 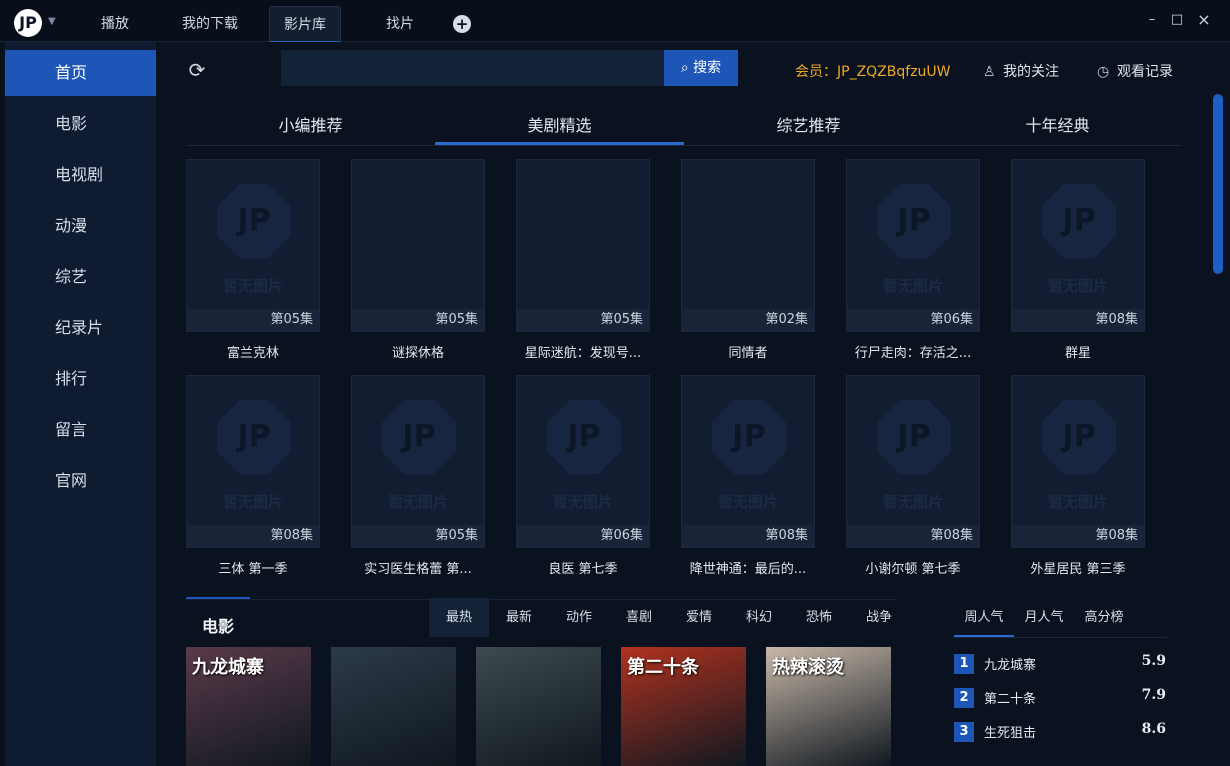 I want to click on show-title: 三体 第一季, so click(x=253, y=567).